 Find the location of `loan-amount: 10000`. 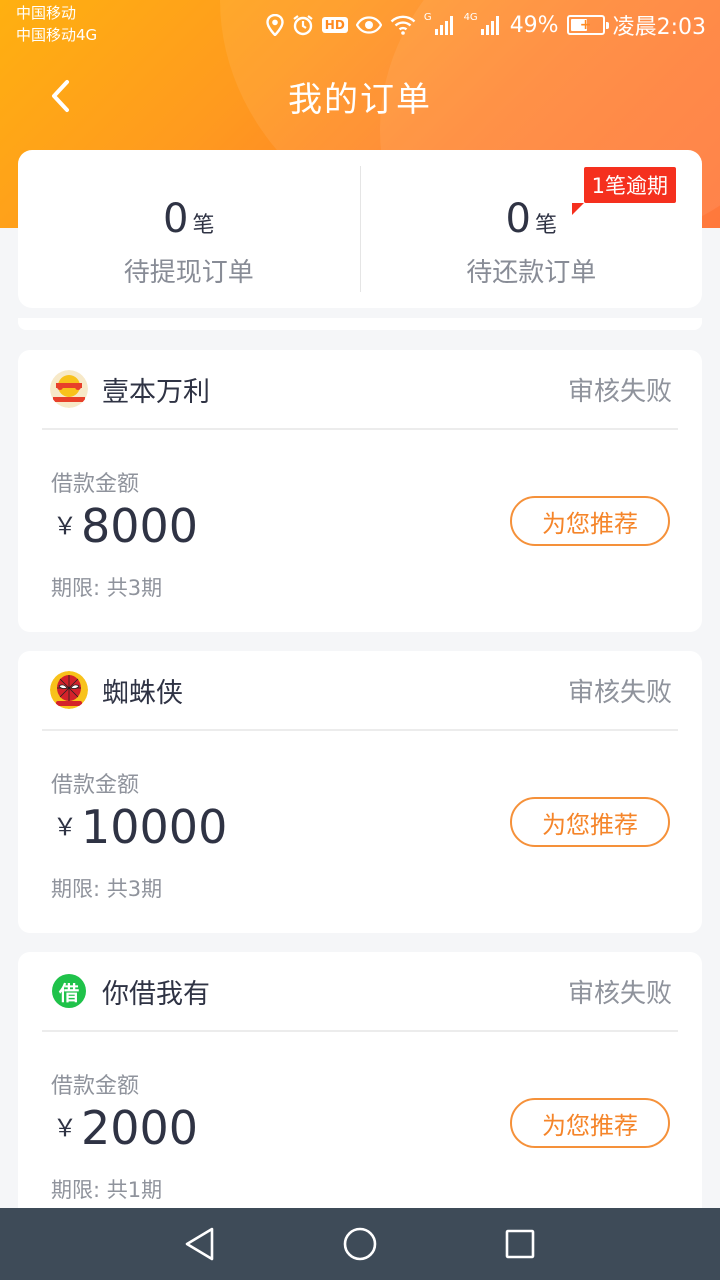

loan-amount: 10000 is located at coordinates (154, 827).